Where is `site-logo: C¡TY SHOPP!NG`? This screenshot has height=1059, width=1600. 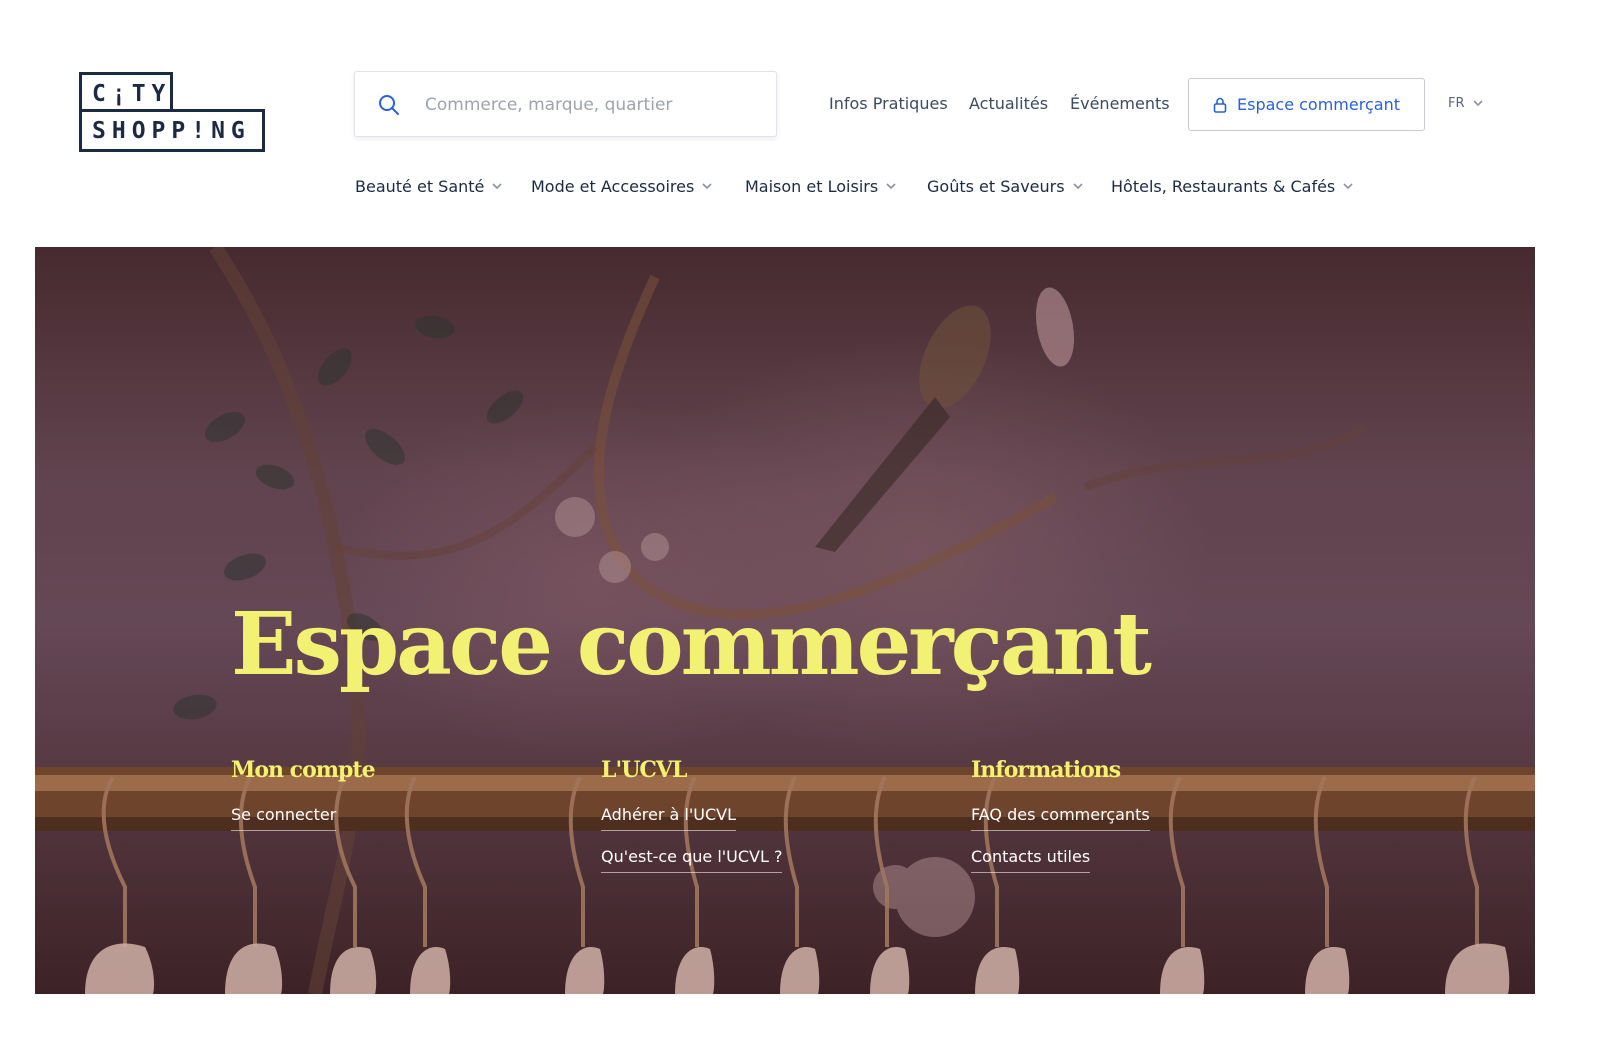 site-logo: C¡TY SHOPP!NG is located at coordinates (172, 112).